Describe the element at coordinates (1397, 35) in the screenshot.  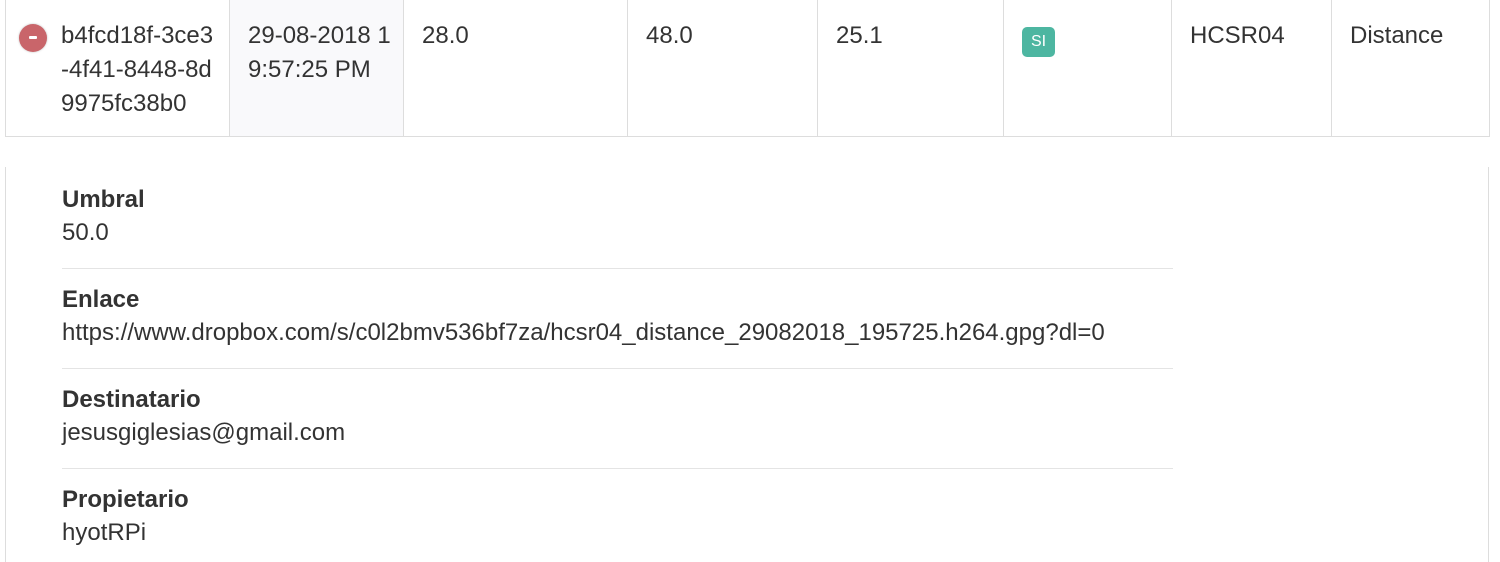
I see `row-type: Distance` at that location.